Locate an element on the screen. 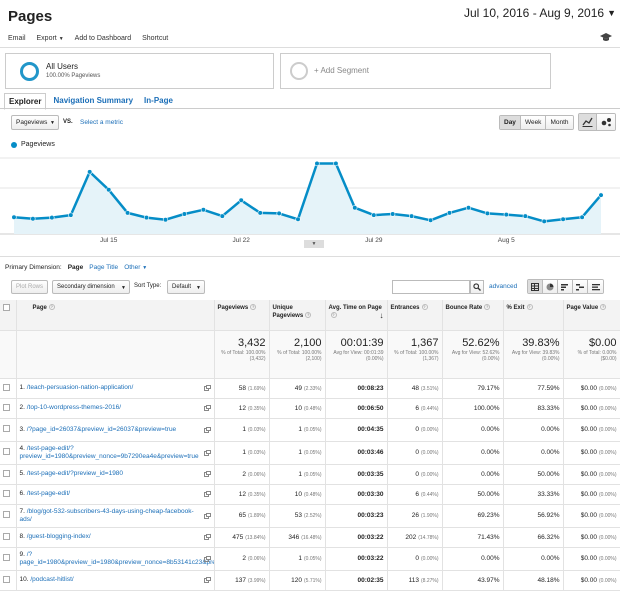 The image size is (620, 606). page-value-cell: $0.00 (0.00%) is located at coordinates (591, 537).